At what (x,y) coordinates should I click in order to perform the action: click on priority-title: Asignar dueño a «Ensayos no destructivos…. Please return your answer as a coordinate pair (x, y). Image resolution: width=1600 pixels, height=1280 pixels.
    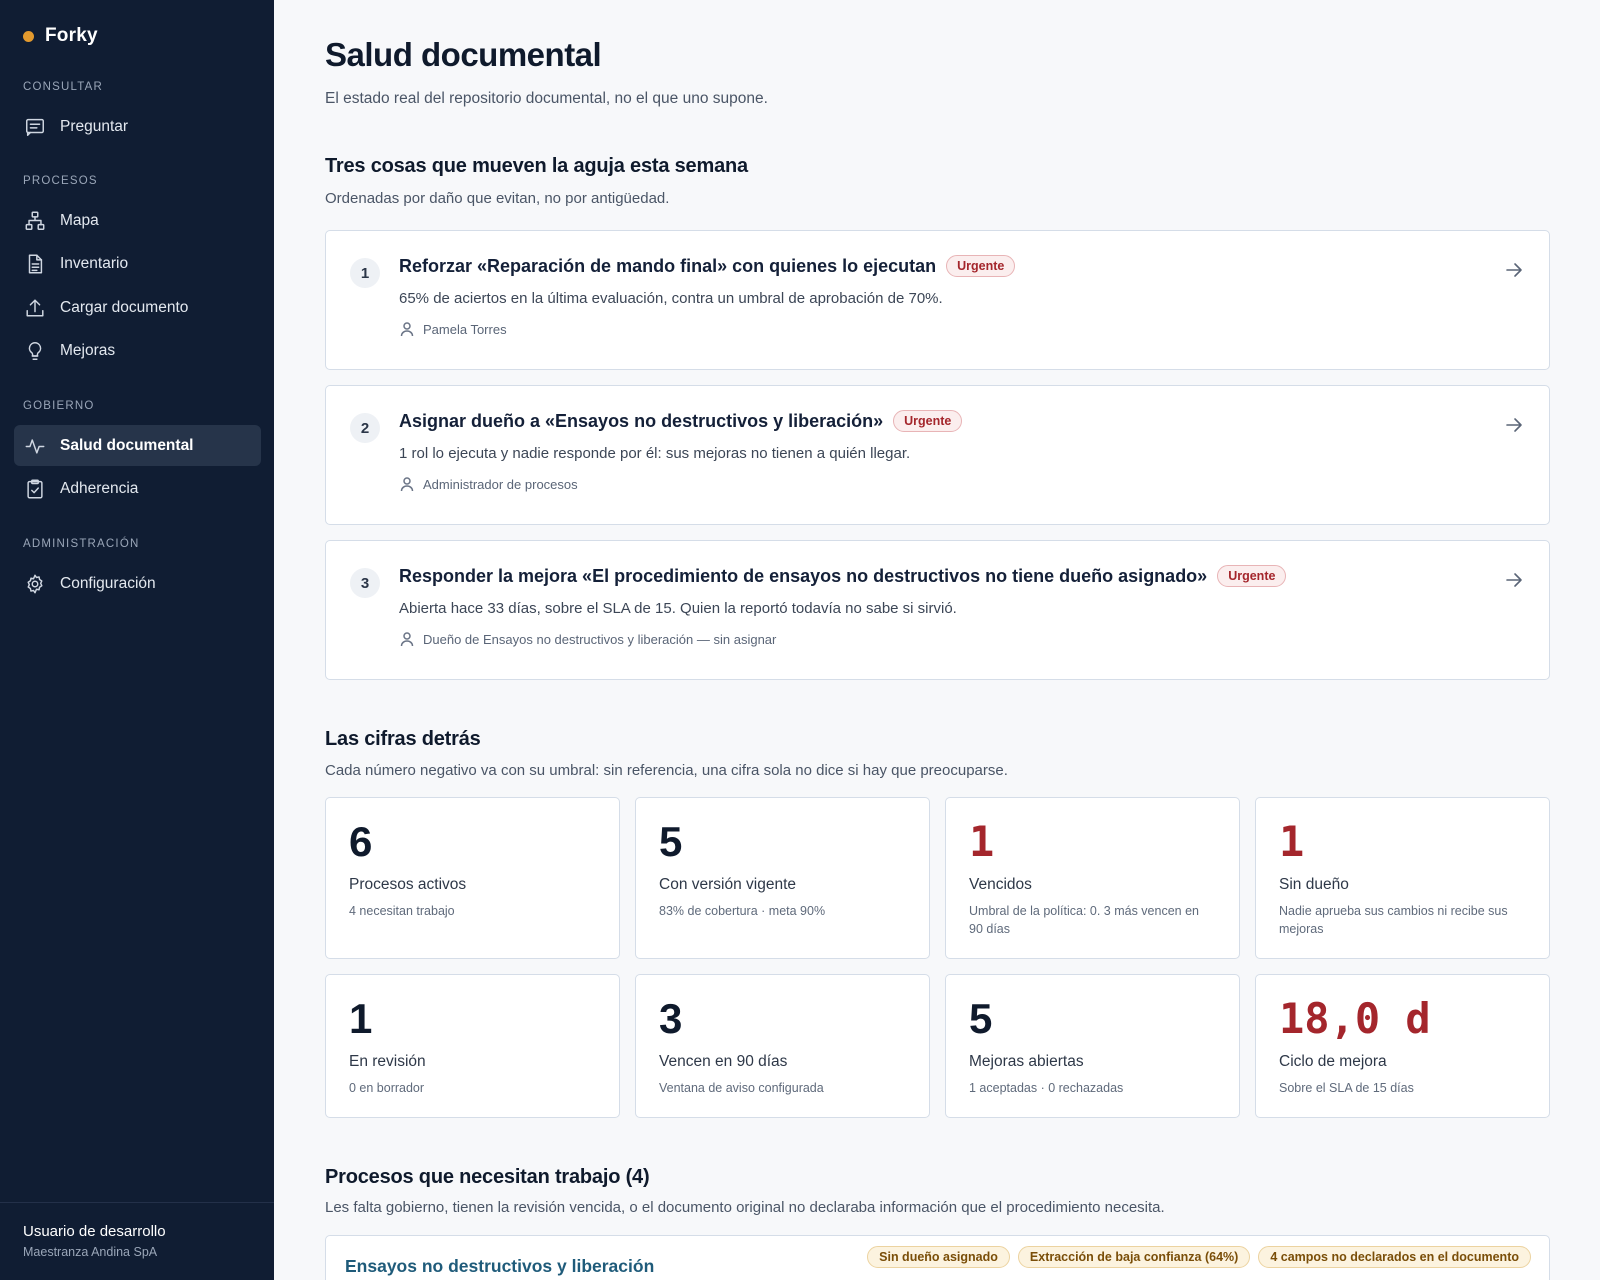
    Looking at the image, I should click on (641, 420).